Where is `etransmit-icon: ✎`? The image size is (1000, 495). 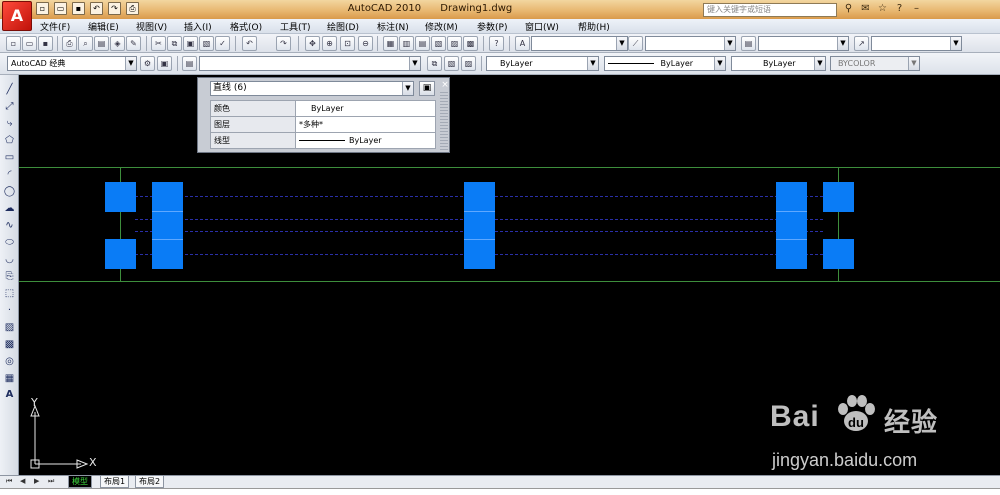
etransmit-icon: ✎ is located at coordinates (133, 43).